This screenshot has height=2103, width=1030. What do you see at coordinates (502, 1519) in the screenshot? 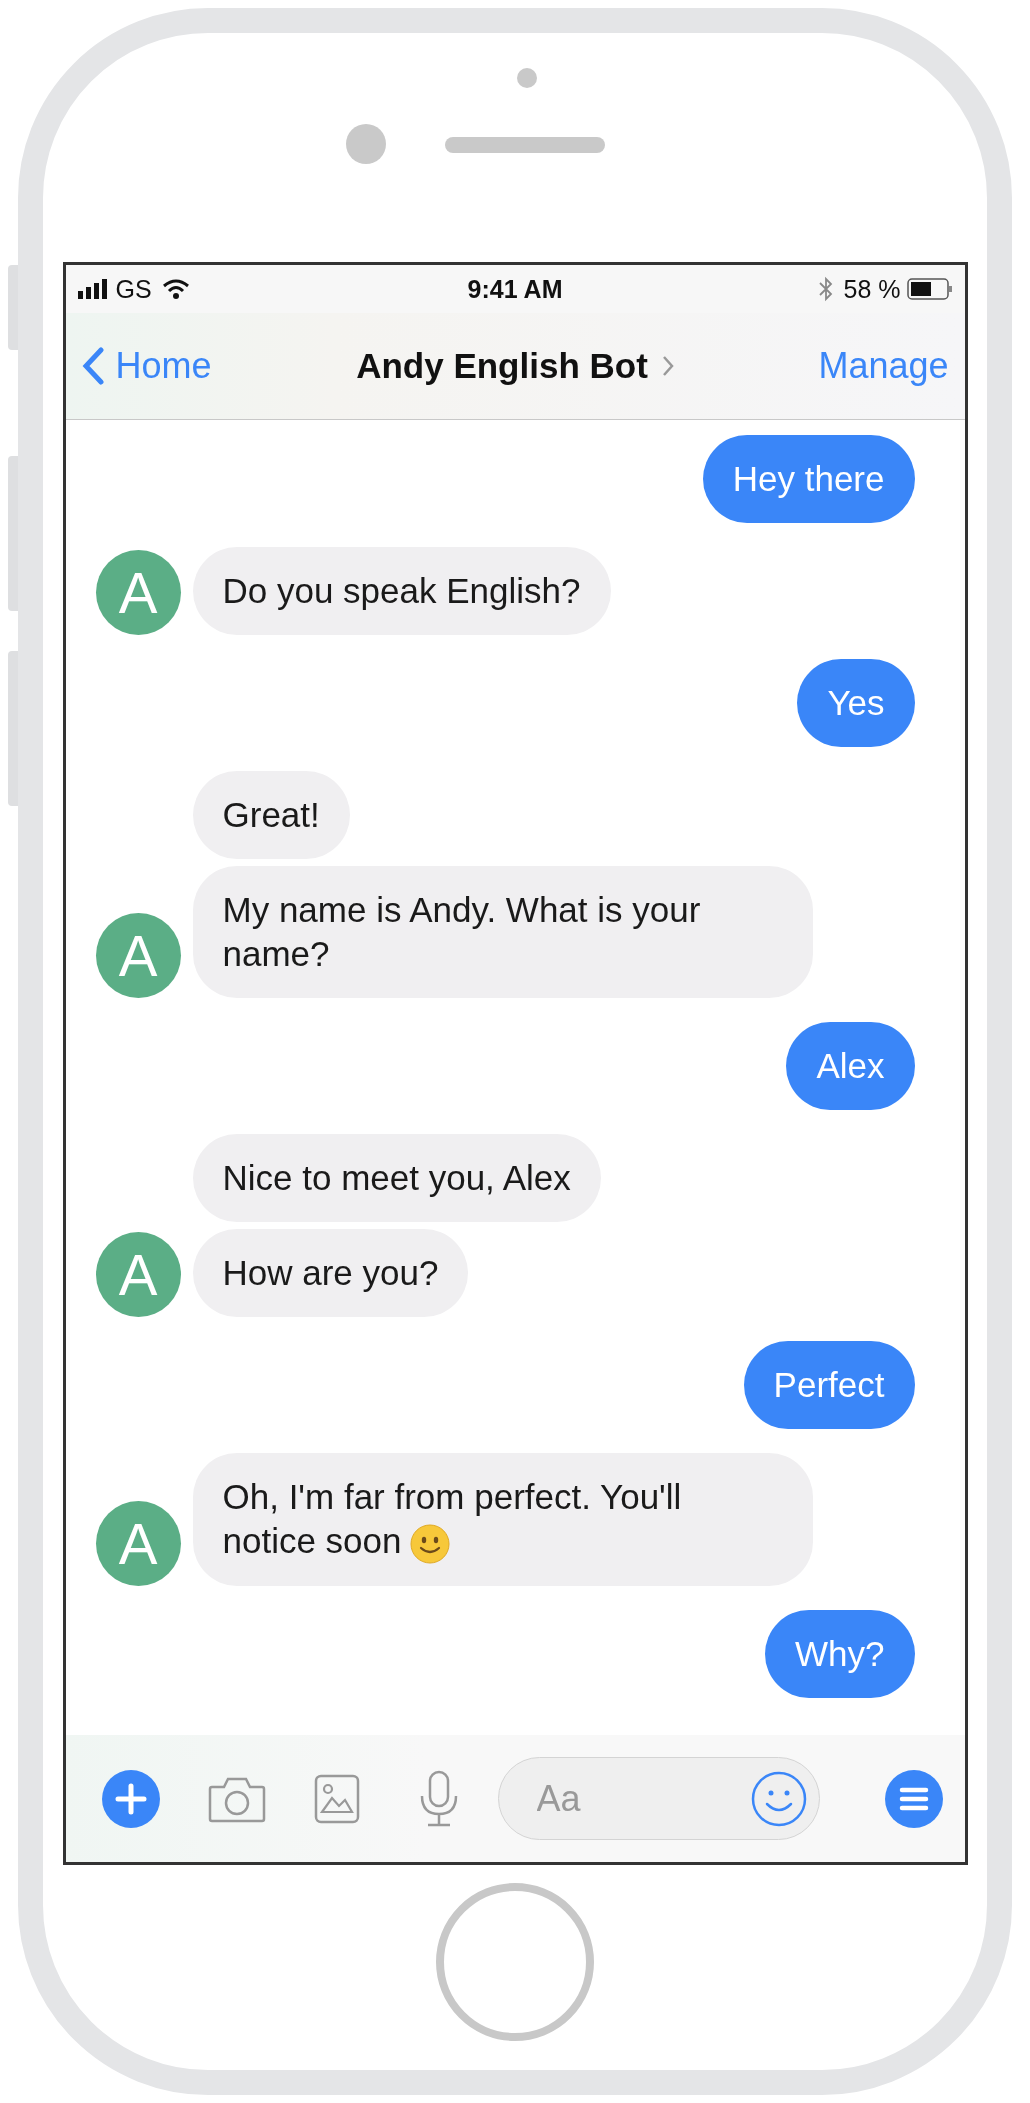
I see `received-message: Oh, I'm far from perfect. You'll notice soon` at bounding box center [502, 1519].